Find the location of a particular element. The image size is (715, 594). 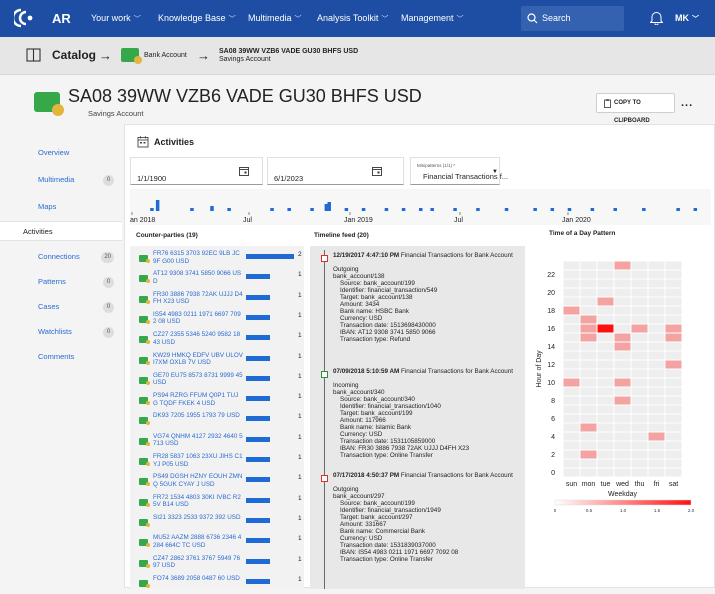

counterparty-link: VG74 QNHM 4127 2932 4640 5713 USD is located at coordinates (198, 440).